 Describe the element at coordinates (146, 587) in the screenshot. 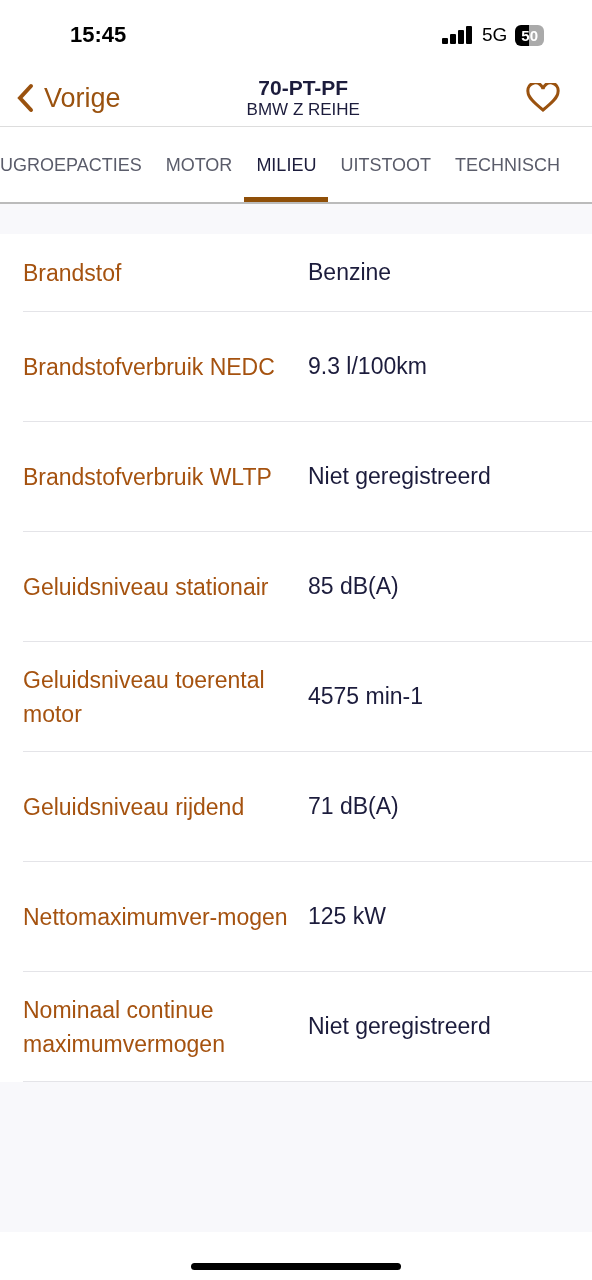

I see `field-label: Geluidsniveau stationair` at that location.